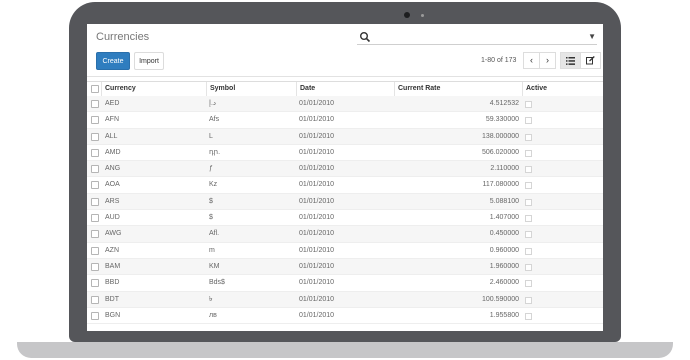 Image resolution: width=690 pixels, height=360 pixels. What do you see at coordinates (345, 89) in the screenshot?
I see `column-header-date: Date` at bounding box center [345, 89].